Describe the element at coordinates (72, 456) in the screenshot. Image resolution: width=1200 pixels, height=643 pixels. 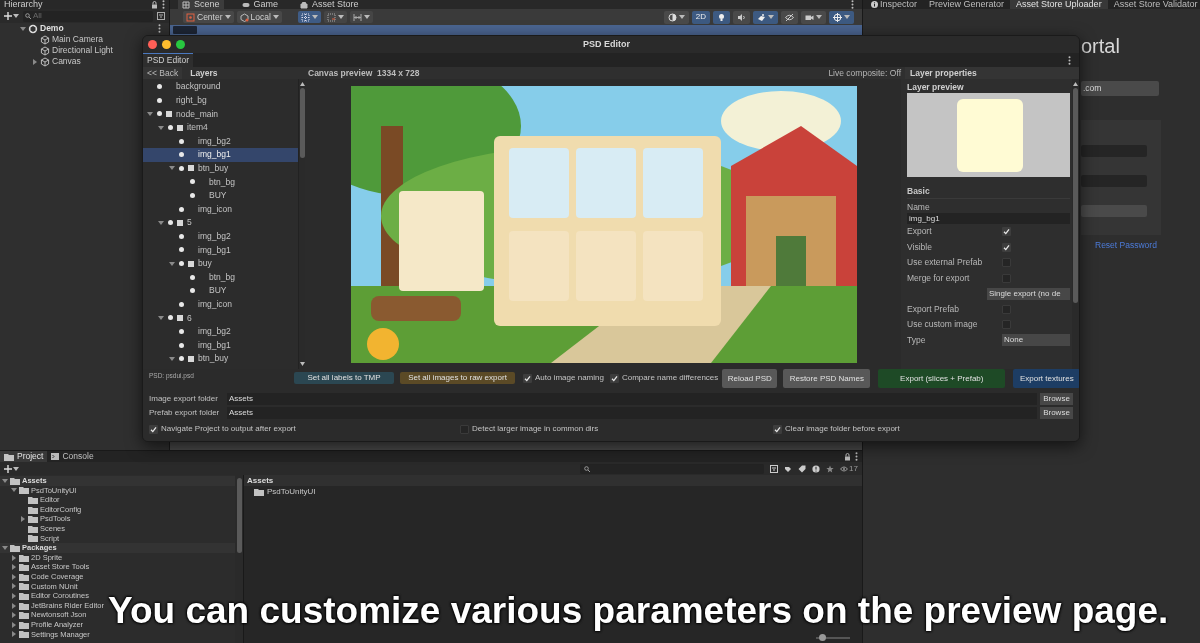
I see `project-tab: Console` at that location.